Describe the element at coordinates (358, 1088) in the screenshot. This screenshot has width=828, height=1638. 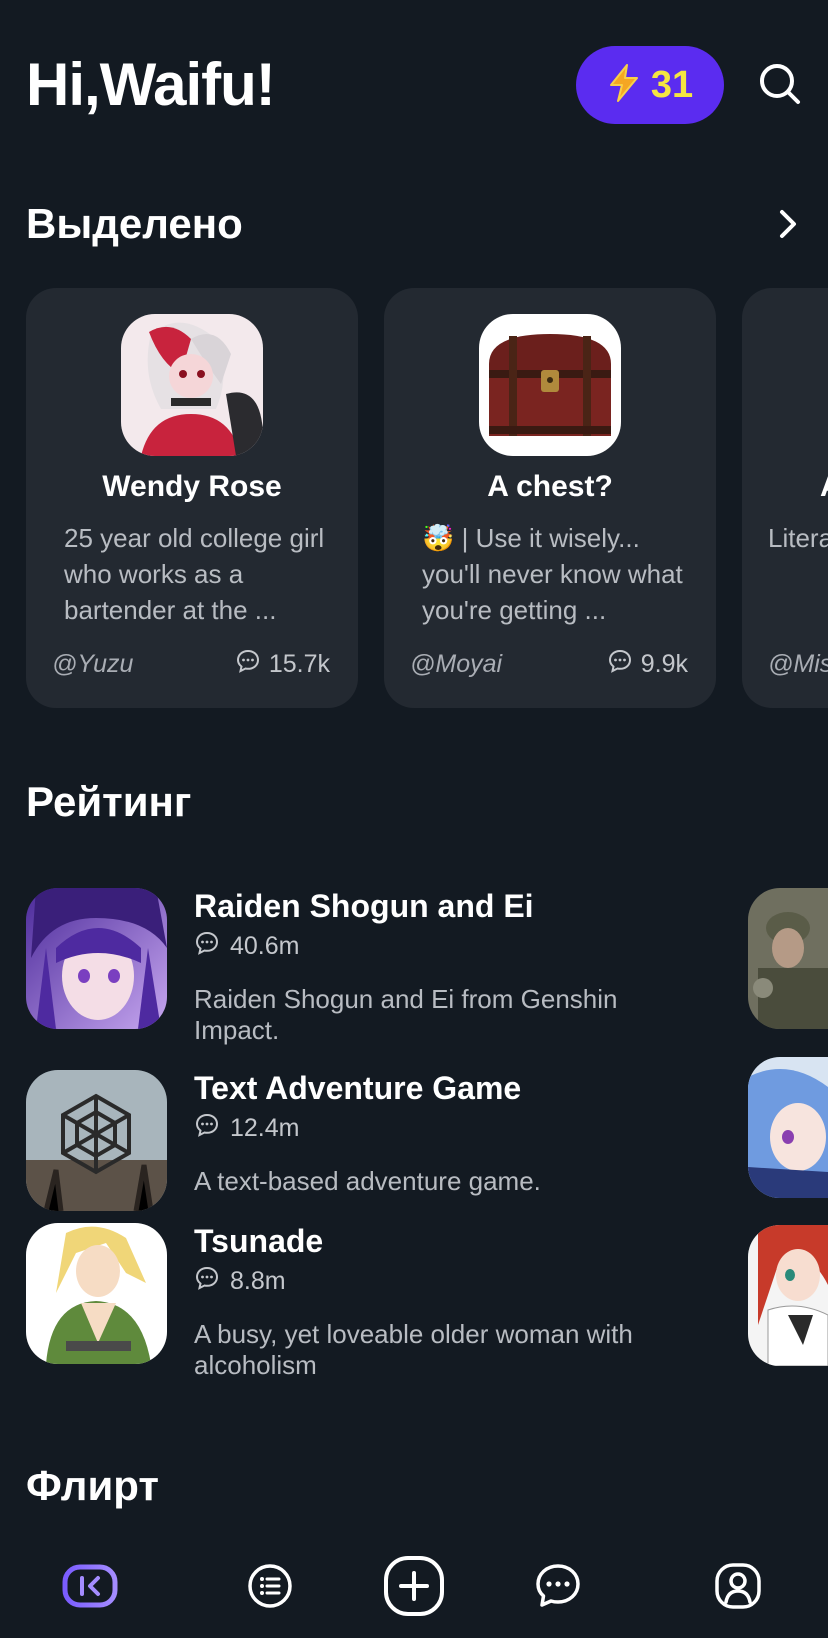
I see `character-name: Text Adventure Game` at that location.